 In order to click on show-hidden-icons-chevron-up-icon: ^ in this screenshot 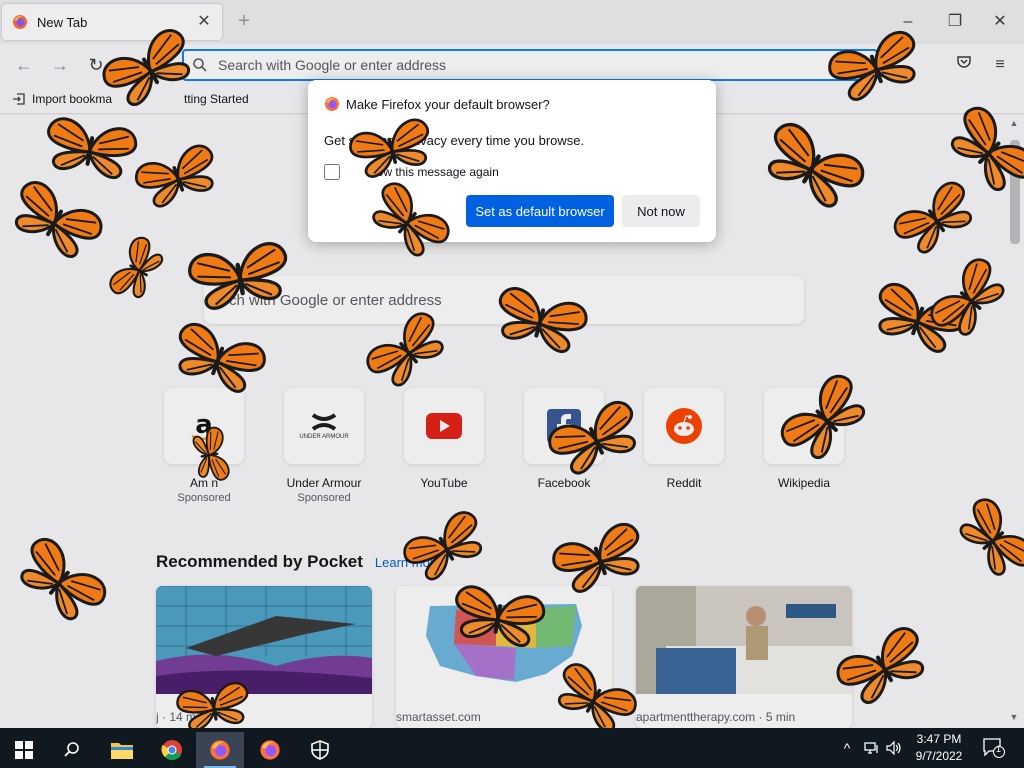, I will do `click(847, 748)`.